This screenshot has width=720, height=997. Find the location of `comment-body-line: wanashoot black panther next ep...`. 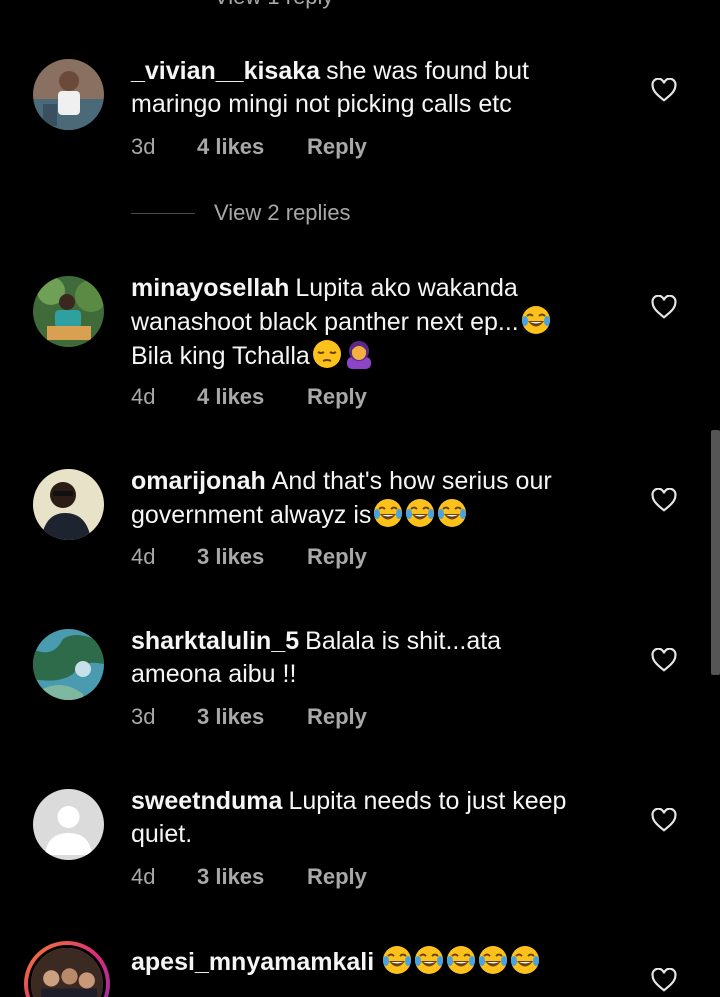

comment-body-line: wanashoot black panther next ep... is located at coordinates (325, 322).